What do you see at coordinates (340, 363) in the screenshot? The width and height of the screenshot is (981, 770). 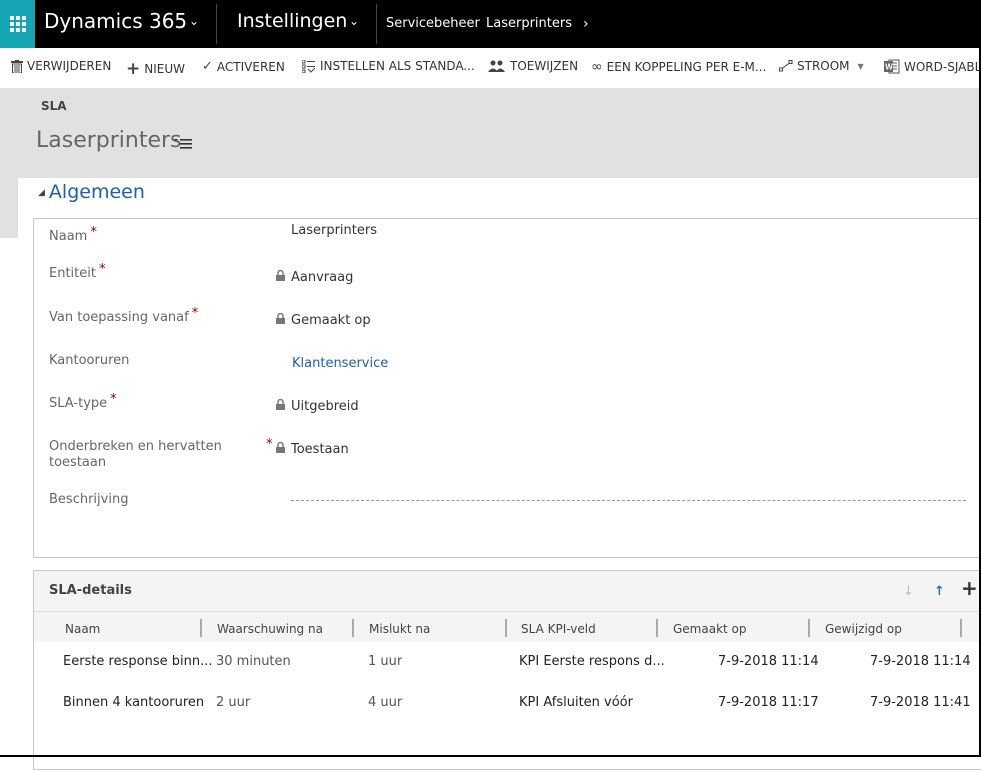 I see `field-value-kantooruren-link: Klantenservice` at bounding box center [340, 363].